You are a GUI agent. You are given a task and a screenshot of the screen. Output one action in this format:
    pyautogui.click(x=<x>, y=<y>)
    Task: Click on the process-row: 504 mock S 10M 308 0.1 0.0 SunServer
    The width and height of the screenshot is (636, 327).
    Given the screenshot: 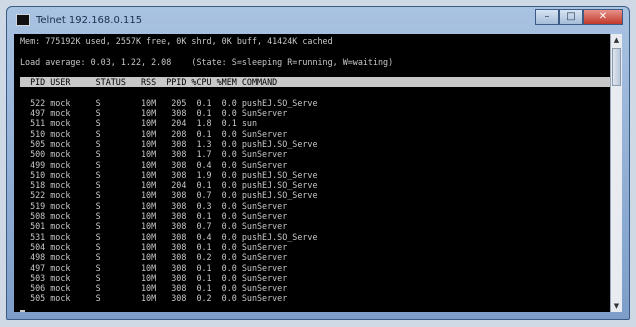 What is the action you would take?
    pyautogui.click(x=154, y=246)
    